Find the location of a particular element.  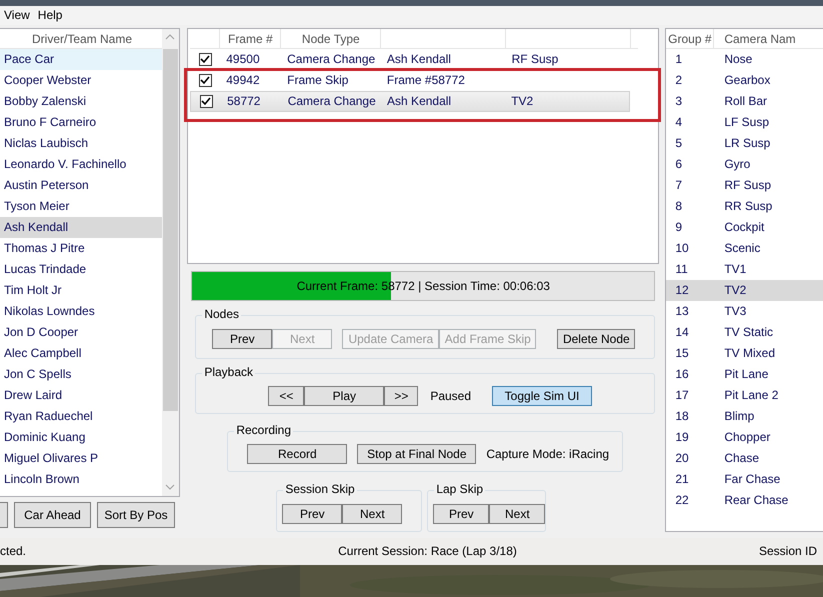

table-cell-text: TV2 is located at coordinates (522, 101).